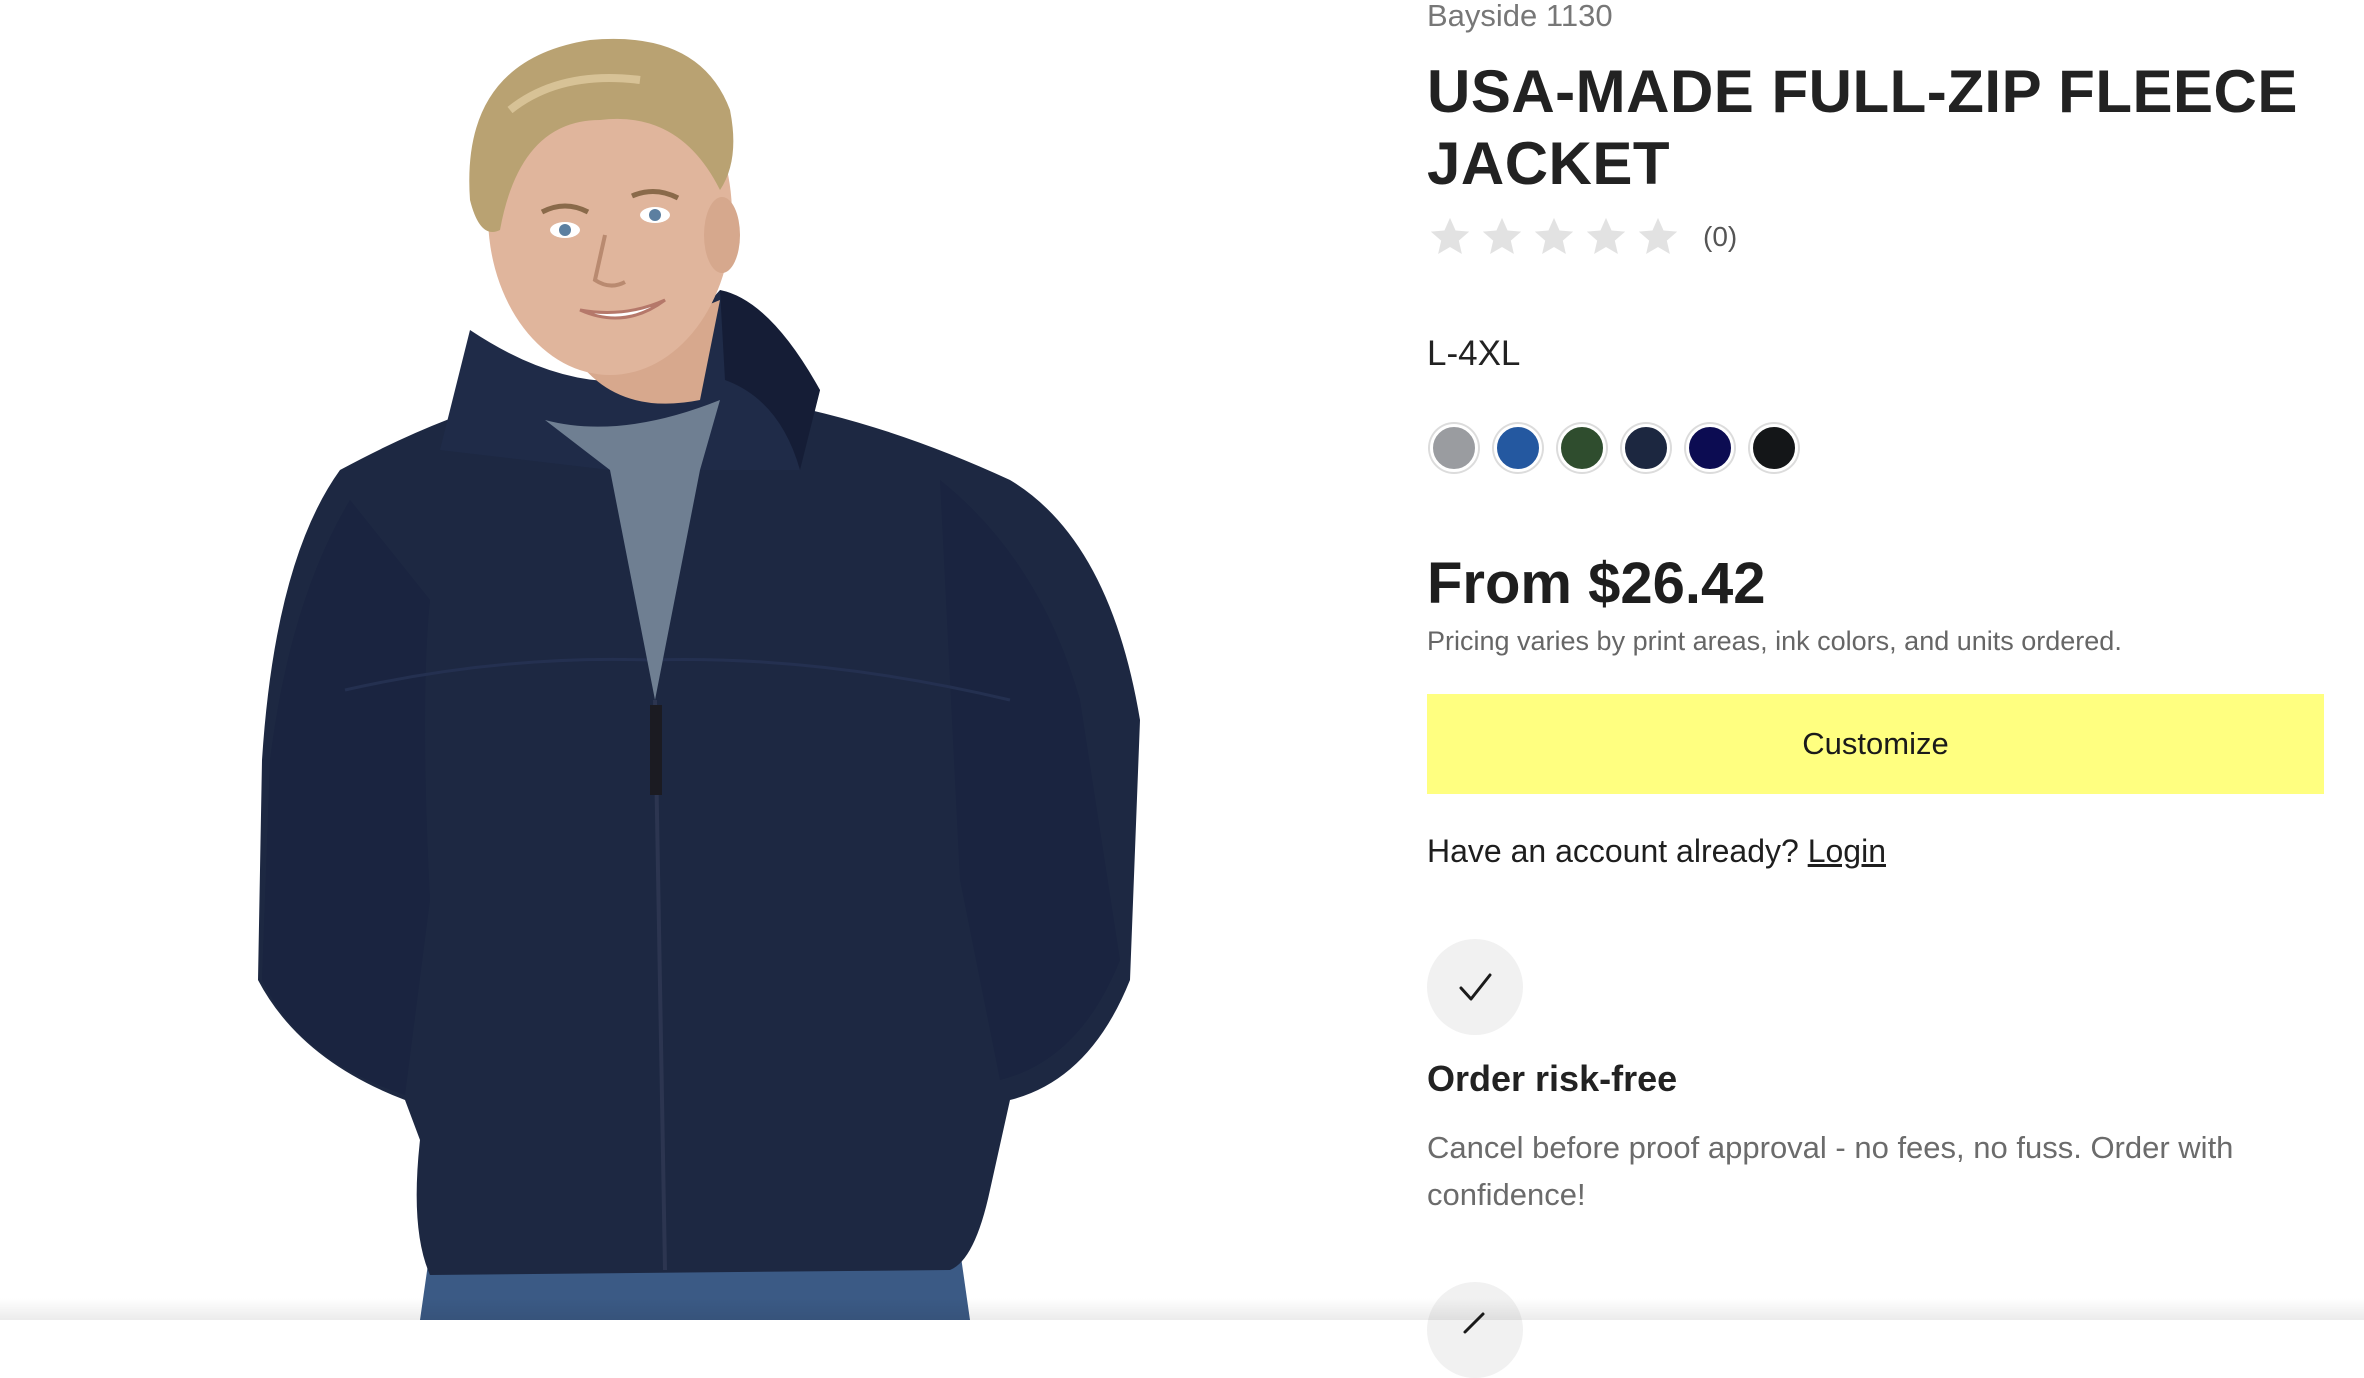  What do you see at coordinates (1862, 127) in the screenshot?
I see `product-title: USA-MADE FULL-ZIP FLEECE JACKET` at bounding box center [1862, 127].